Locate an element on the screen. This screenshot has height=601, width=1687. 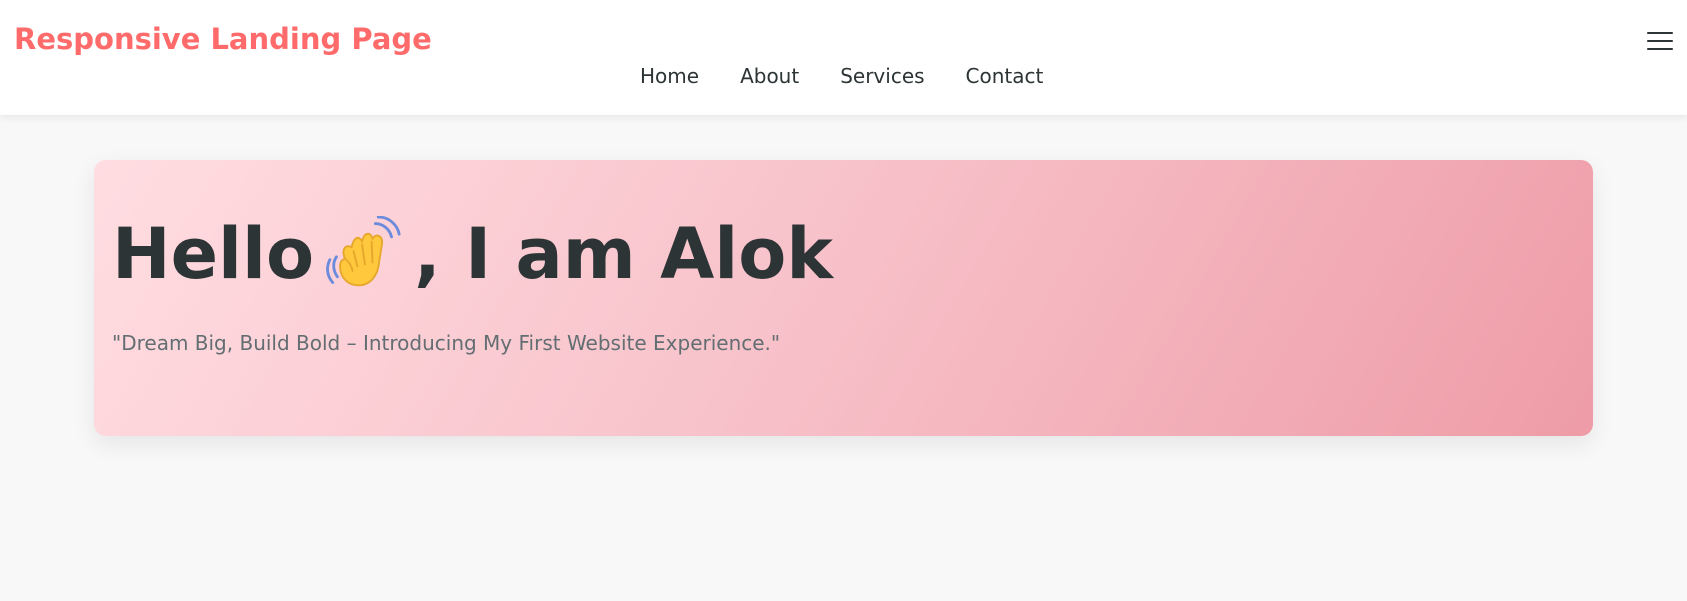
brand-logo: Responsive Landing Page is located at coordinates (223, 39).